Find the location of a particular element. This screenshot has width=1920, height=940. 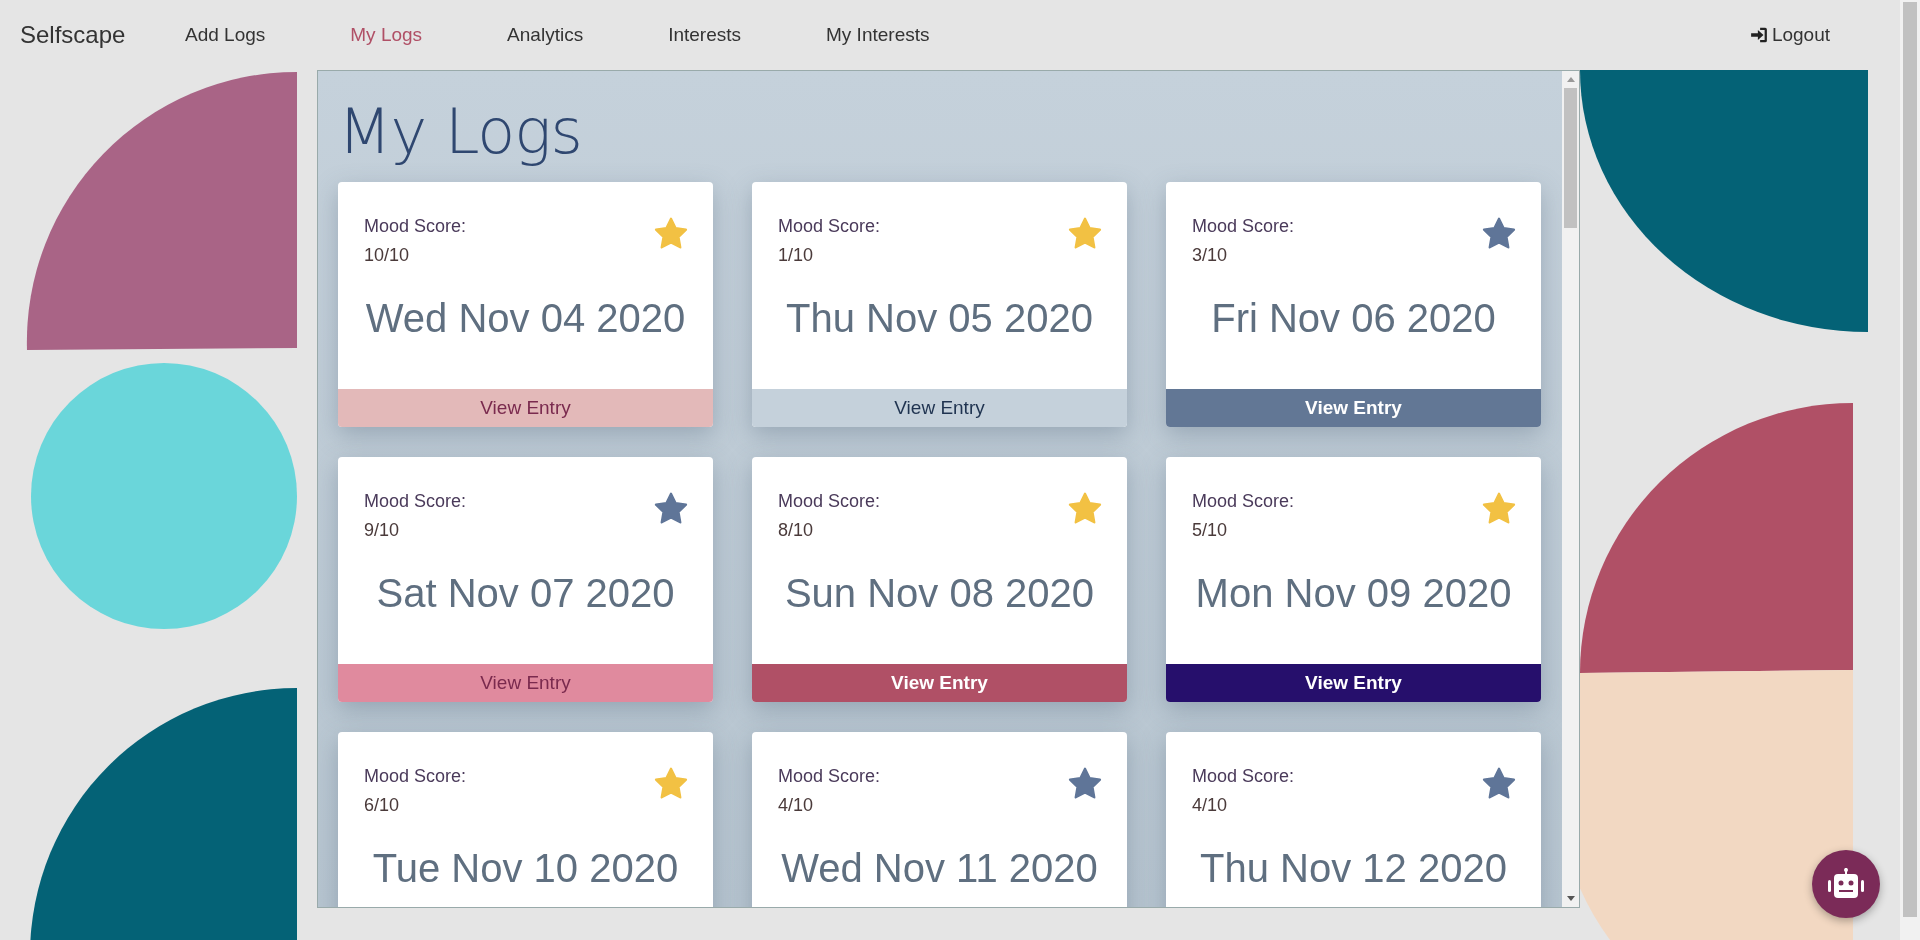

nav-link: My Interests is located at coordinates (878, 35).